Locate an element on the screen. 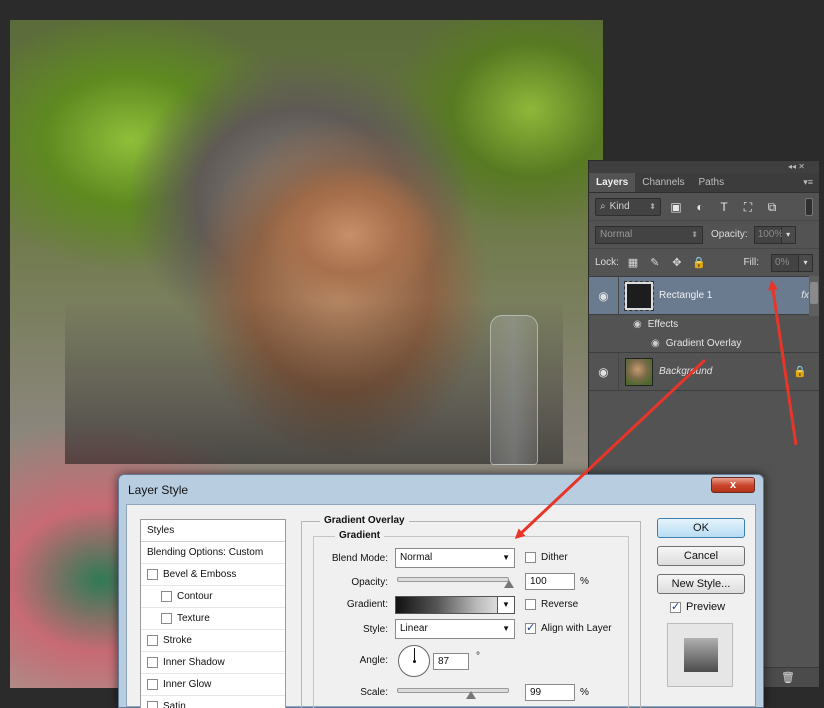 This screenshot has height=708, width=824. style-select: Linear ▼ is located at coordinates (455, 629).